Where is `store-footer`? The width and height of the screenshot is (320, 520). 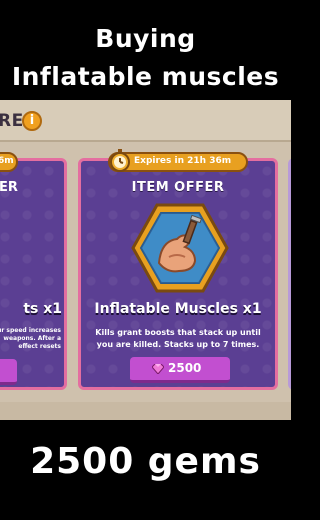
store-footer is located at coordinates (145, 411).